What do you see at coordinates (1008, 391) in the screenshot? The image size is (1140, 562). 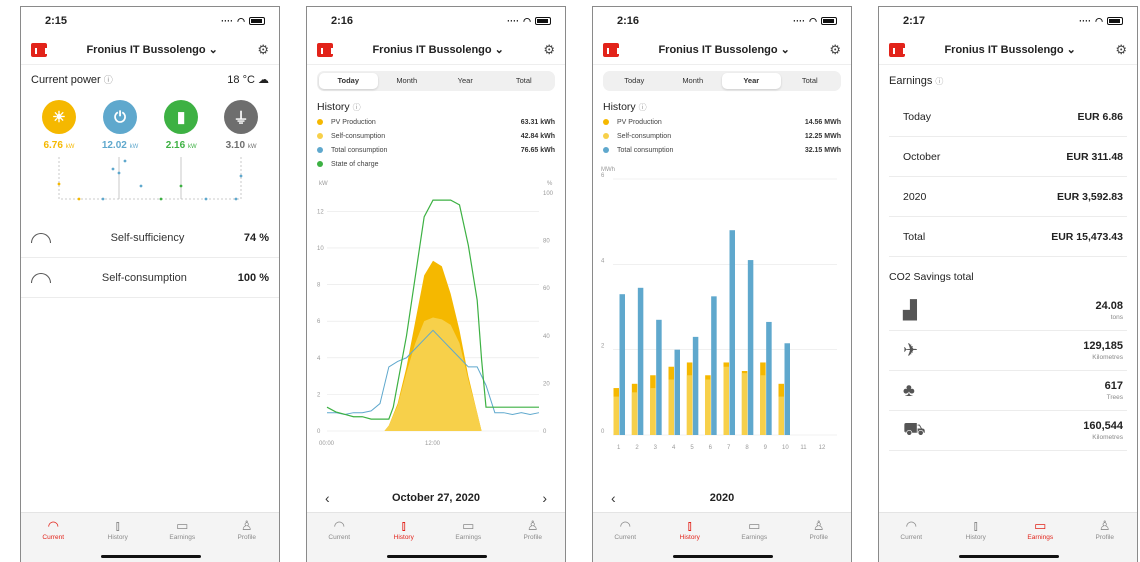 I see `co2-row-trees: ♣ 617 Trees` at bounding box center [1008, 391].